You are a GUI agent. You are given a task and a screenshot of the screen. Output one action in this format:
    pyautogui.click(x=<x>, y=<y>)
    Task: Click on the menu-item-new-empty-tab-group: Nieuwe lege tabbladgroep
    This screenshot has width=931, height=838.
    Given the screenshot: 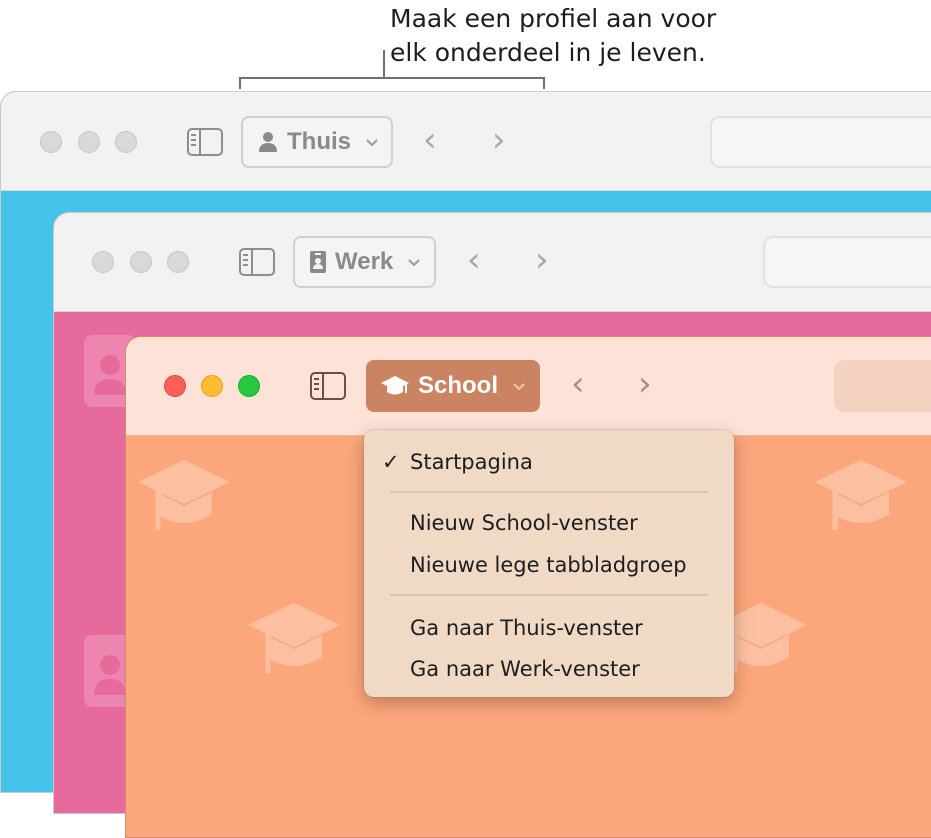 What is the action you would take?
    pyautogui.click(x=548, y=565)
    